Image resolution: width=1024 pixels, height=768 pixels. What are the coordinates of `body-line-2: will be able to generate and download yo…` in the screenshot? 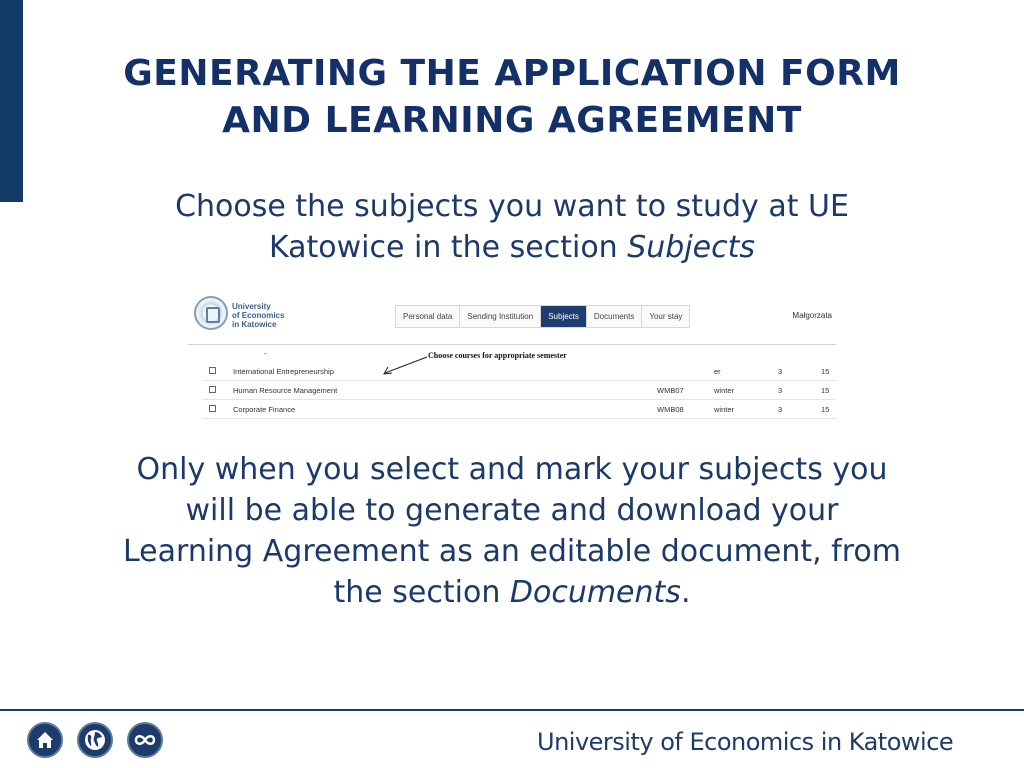 It's located at (512, 510).